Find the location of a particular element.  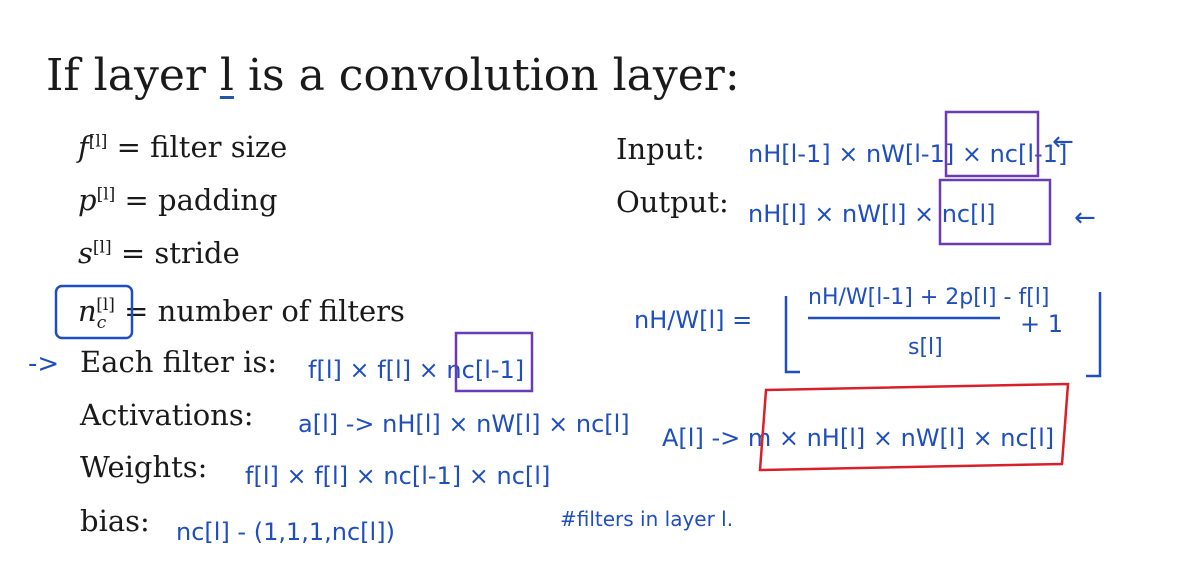

nc-highlight-box is located at coordinates (94, 312).